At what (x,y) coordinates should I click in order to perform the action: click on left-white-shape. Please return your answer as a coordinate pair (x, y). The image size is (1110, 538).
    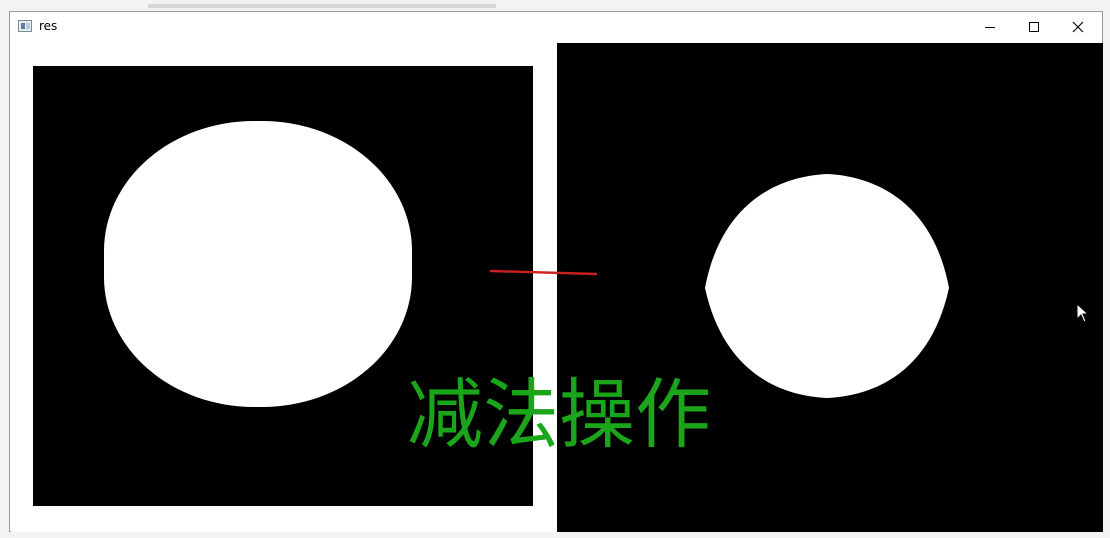
    Looking at the image, I should click on (258, 264).